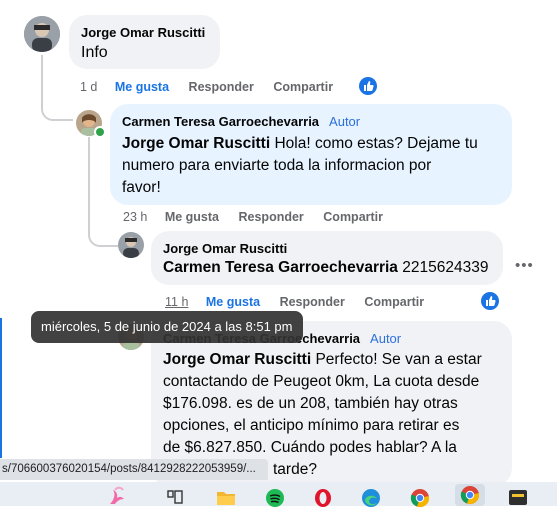 The width and height of the screenshot is (557, 513). Describe the element at coordinates (371, 497) in the screenshot. I see `edge-icon` at that location.